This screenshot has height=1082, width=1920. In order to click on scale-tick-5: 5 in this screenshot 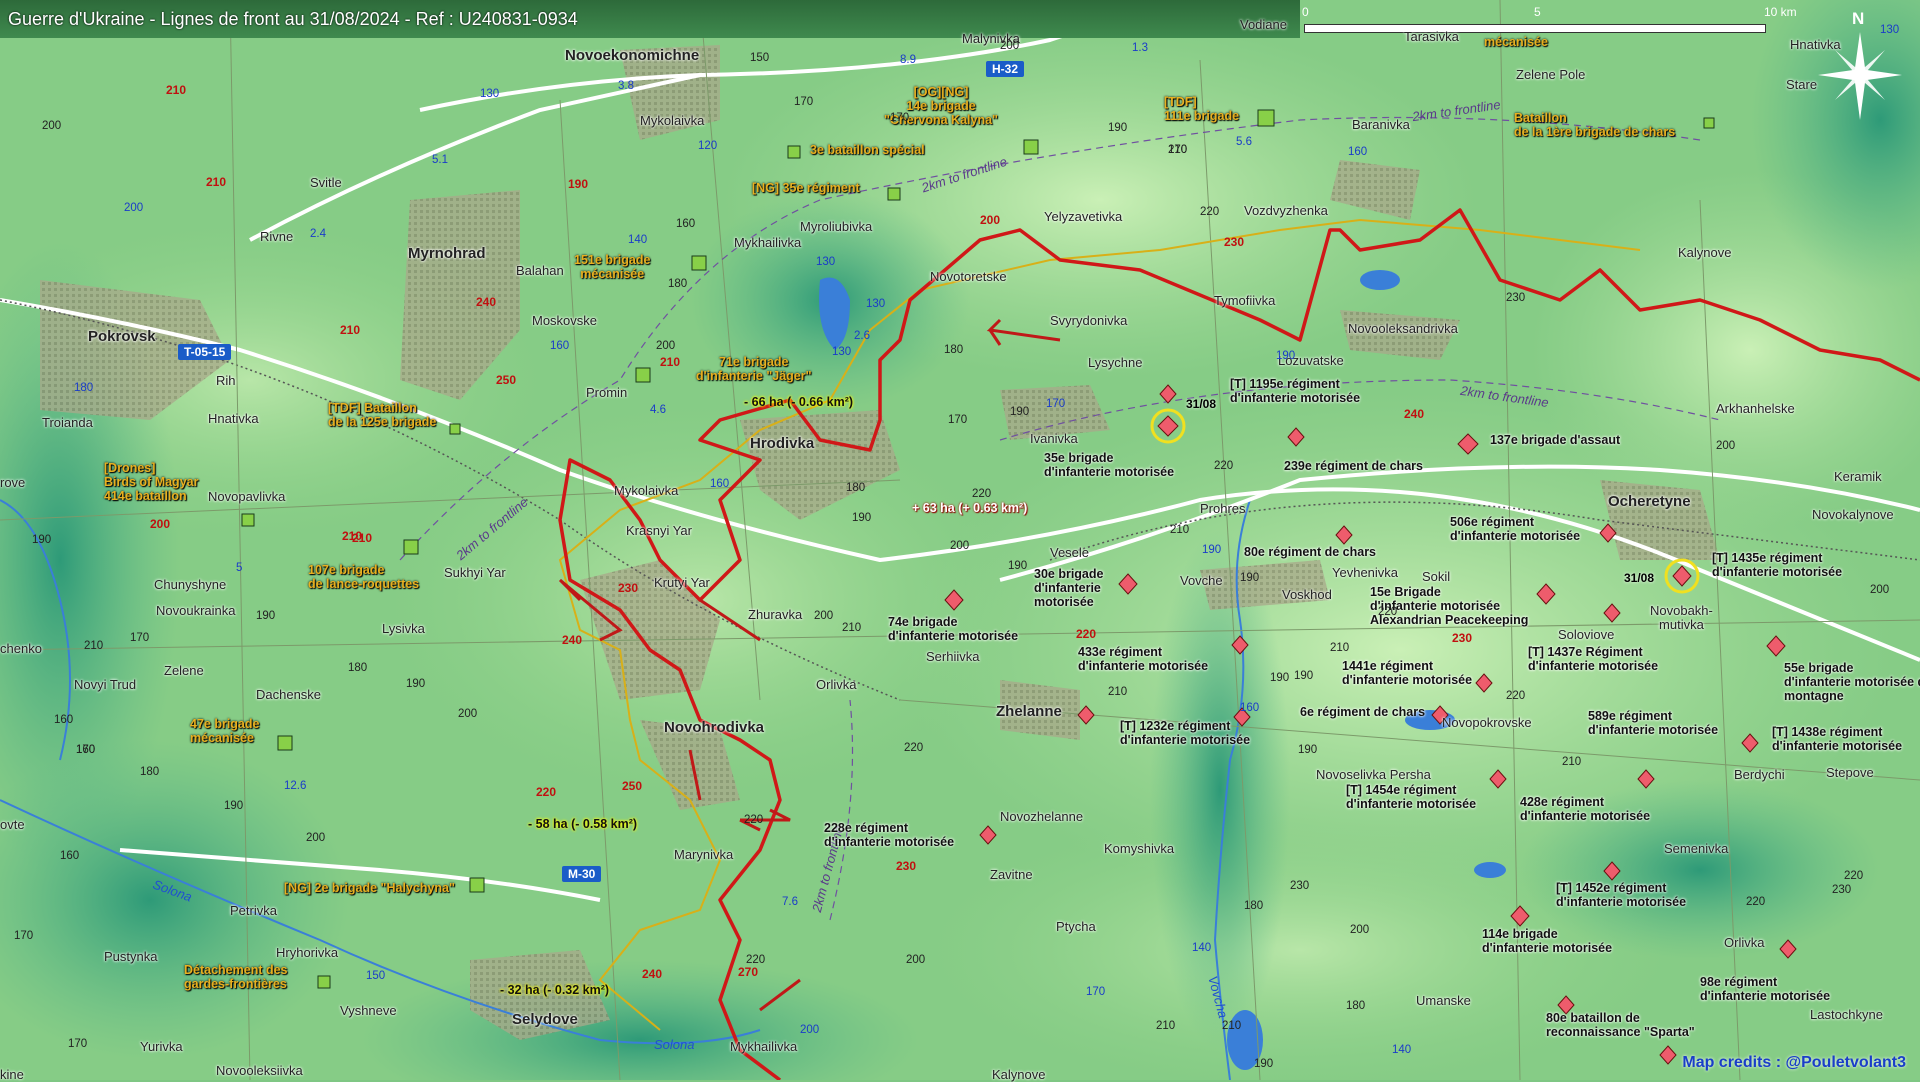, I will do `click(1537, 12)`.